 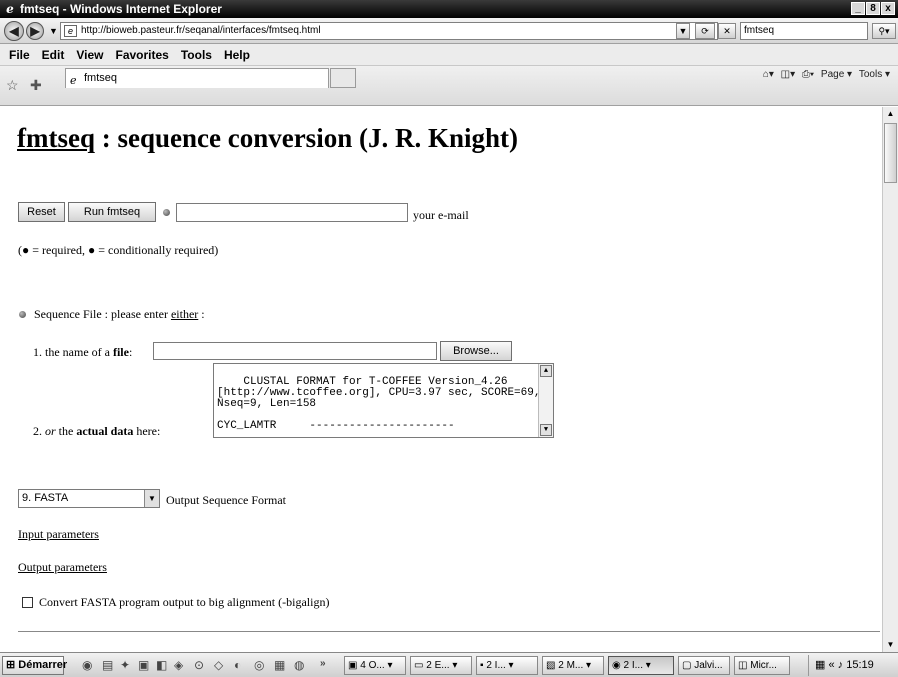 I want to click on minimize-button: _, so click(x=858, y=8).